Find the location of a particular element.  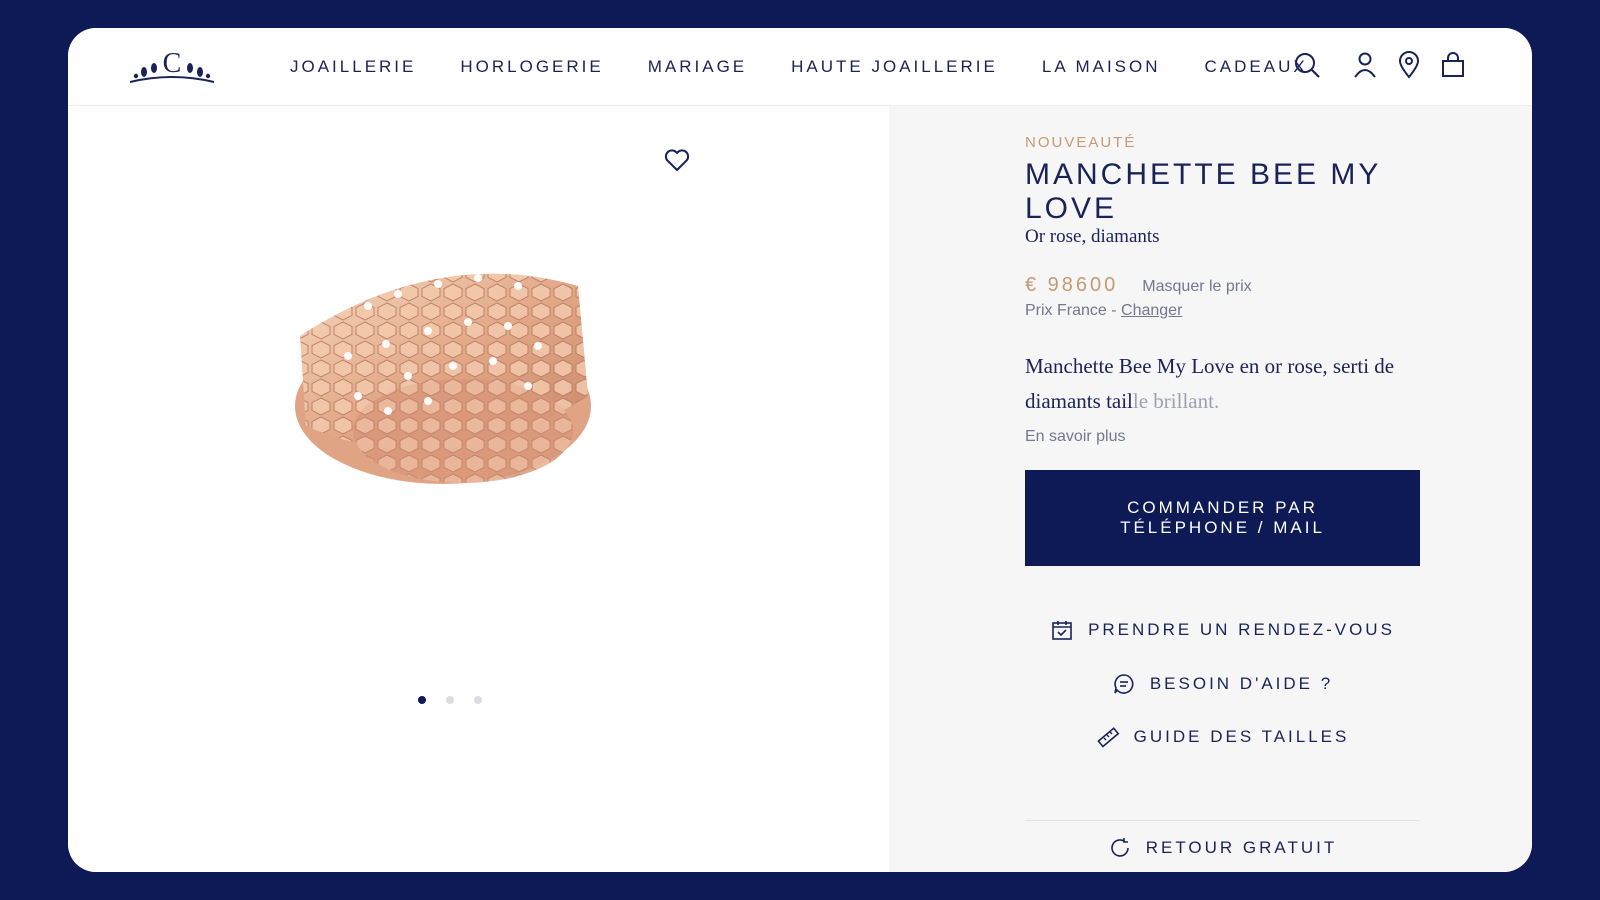

product-price: € 98600 is located at coordinates (1072, 285).